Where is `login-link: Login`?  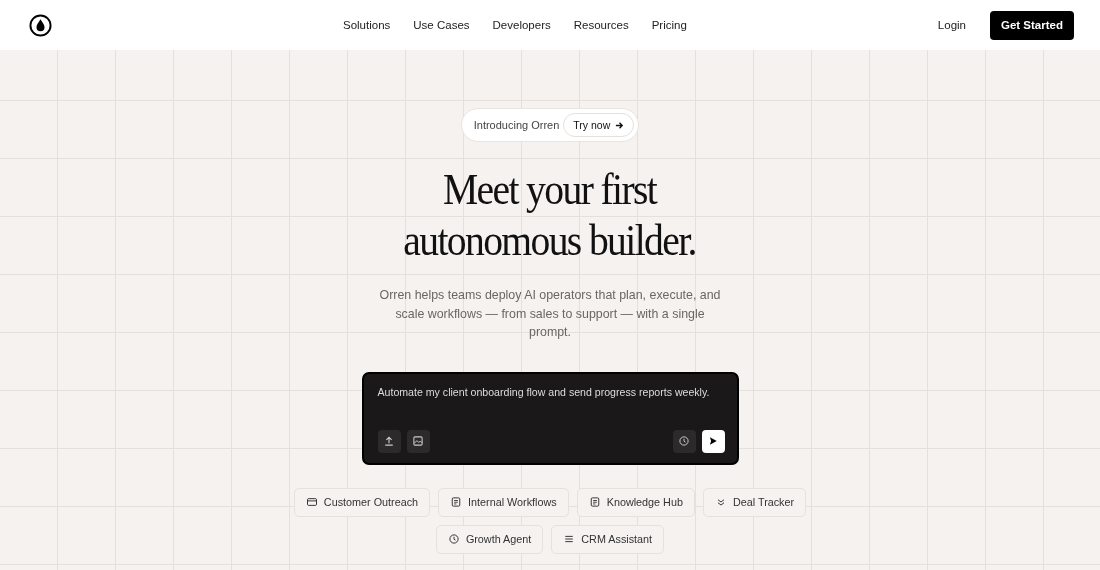 login-link: Login is located at coordinates (951, 25).